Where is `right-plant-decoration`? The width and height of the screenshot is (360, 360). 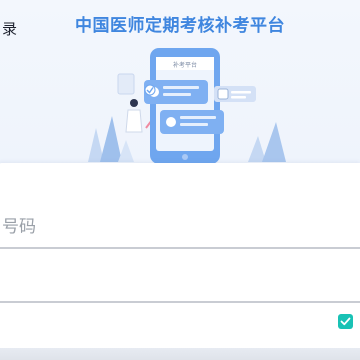
right-plant-decoration is located at coordinates (267, 142).